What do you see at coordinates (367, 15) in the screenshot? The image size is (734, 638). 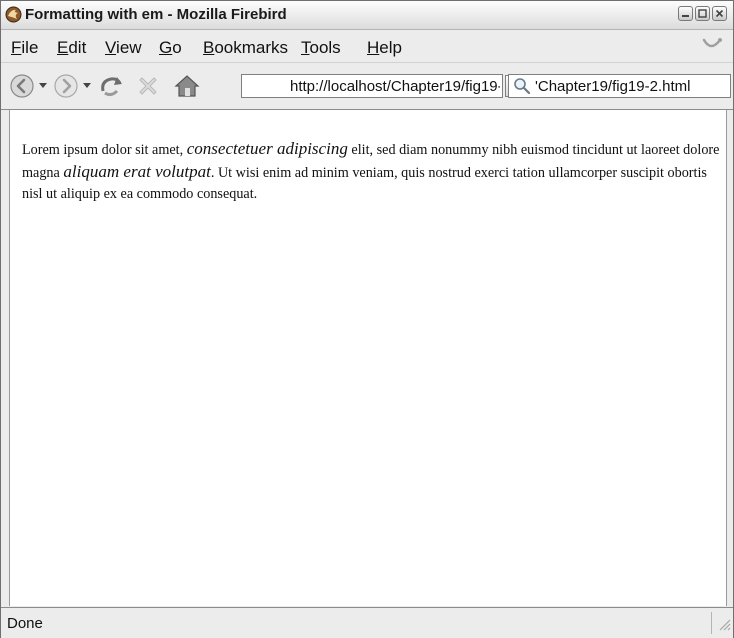 I see `title-bar: Formatting with em - Mozilla Firebird` at bounding box center [367, 15].